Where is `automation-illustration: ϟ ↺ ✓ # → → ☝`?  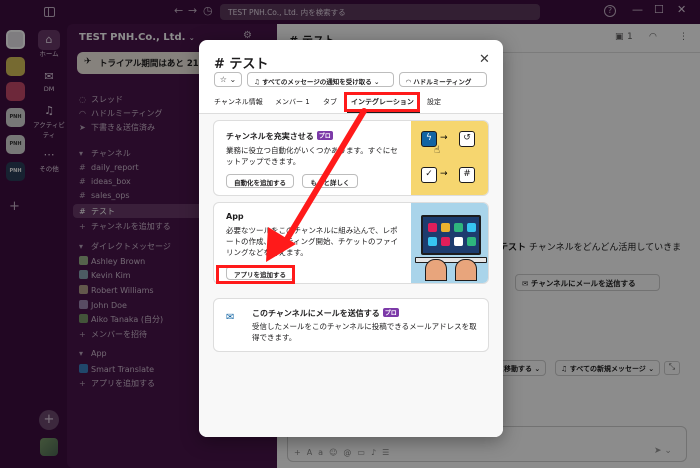 automation-illustration: ϟ ↺ ✓ # → → ☝ is located at coordinates (449, 158).